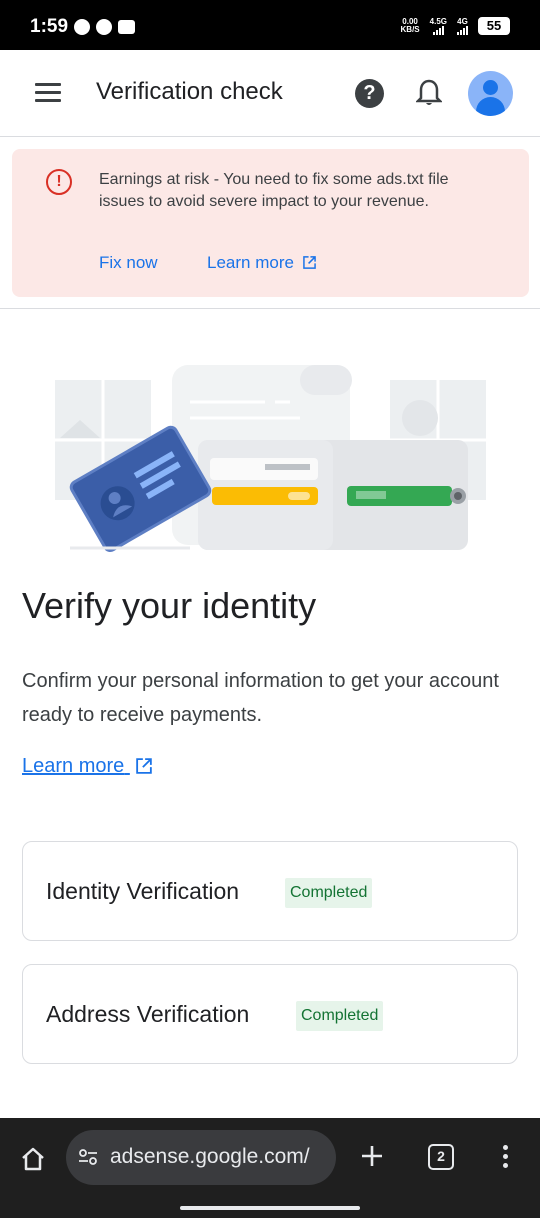  Describe the element at coordinates (261, 263) in the screenshot. I see `alert-learn-more-link: Learn more` at that location.